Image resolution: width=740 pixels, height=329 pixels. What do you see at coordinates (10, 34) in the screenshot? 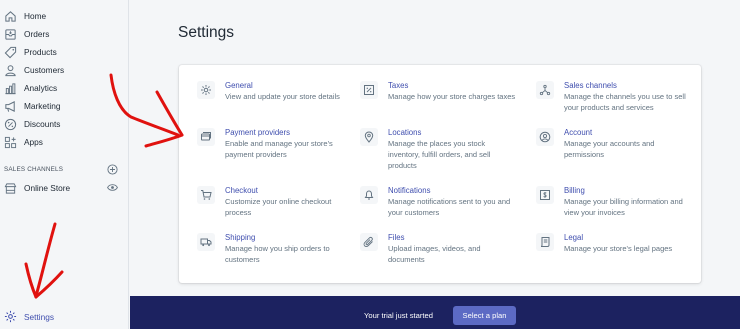
I see `orders-icon` at bounding box center [10, 34].